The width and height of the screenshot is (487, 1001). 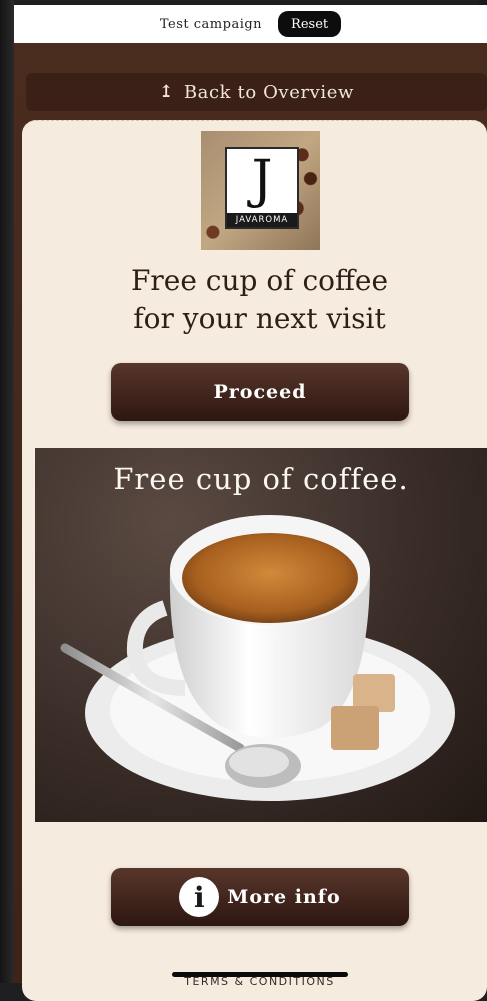 What do you see at coordinates (259, 280) in the screenshot?
I see `headline-line-1: Free cup of coffee` at bounding box center [259, 280].